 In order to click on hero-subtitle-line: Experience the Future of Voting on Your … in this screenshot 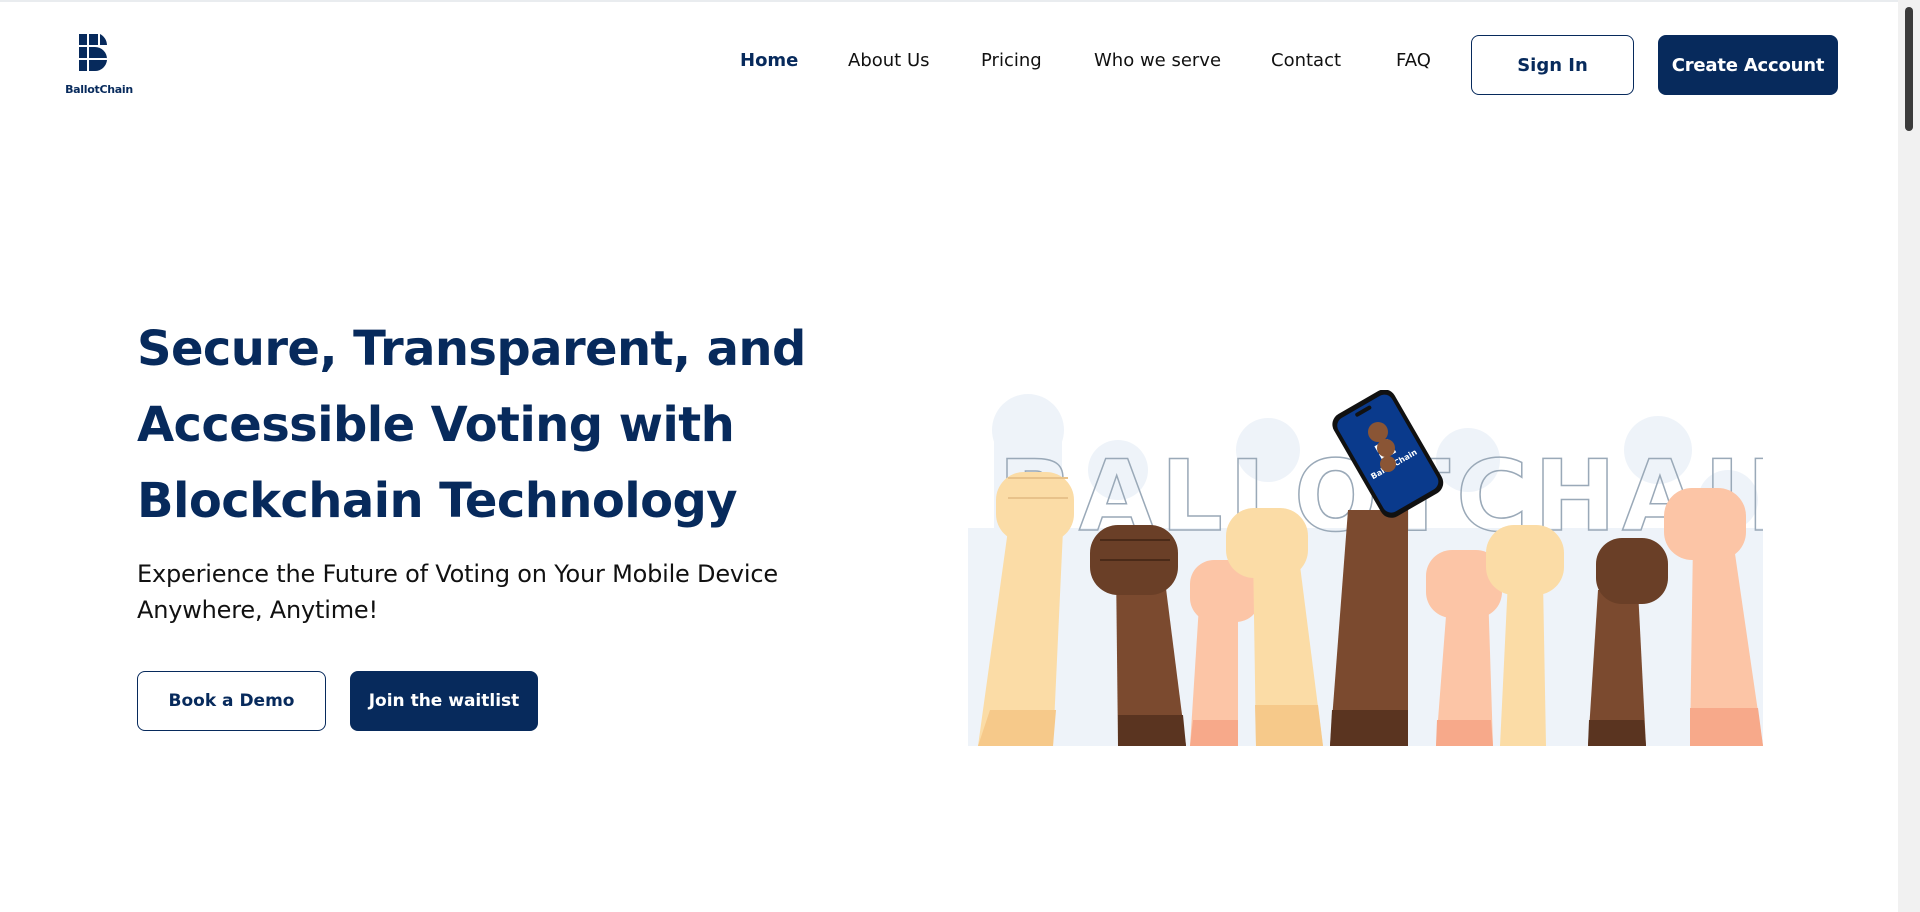, I will do `click(457, 574)`.